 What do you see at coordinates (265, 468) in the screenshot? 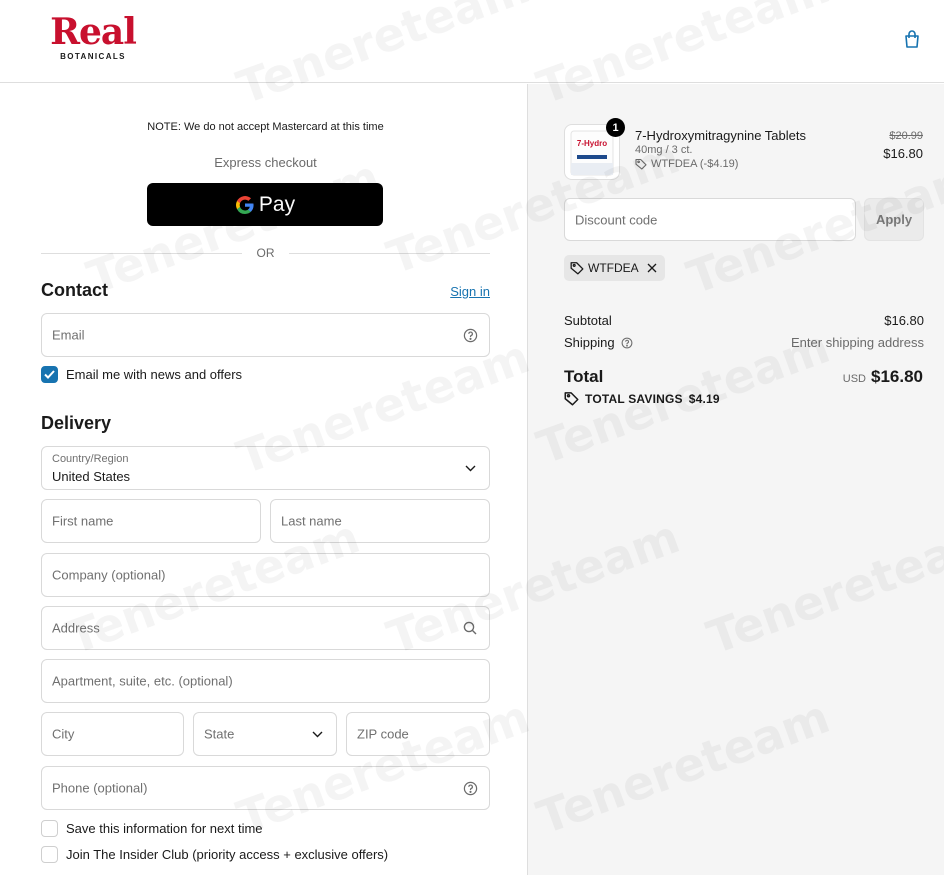
I see `country-select: Country/Region United States` at bounding box center [265, 468].